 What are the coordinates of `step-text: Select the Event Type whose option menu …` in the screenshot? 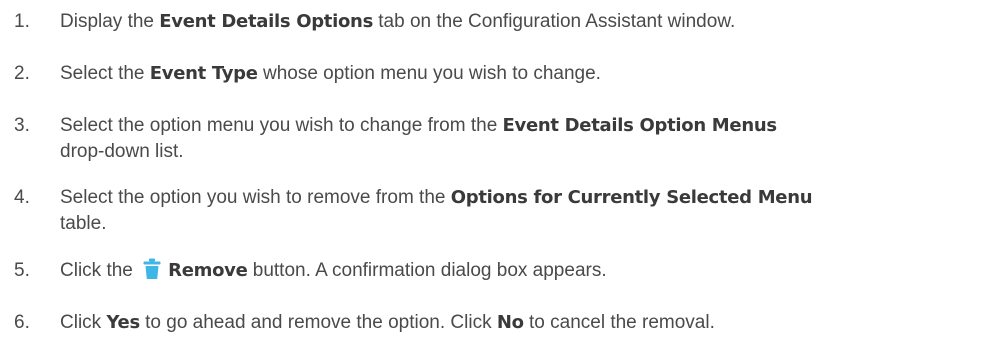 It's located at (534, 74).